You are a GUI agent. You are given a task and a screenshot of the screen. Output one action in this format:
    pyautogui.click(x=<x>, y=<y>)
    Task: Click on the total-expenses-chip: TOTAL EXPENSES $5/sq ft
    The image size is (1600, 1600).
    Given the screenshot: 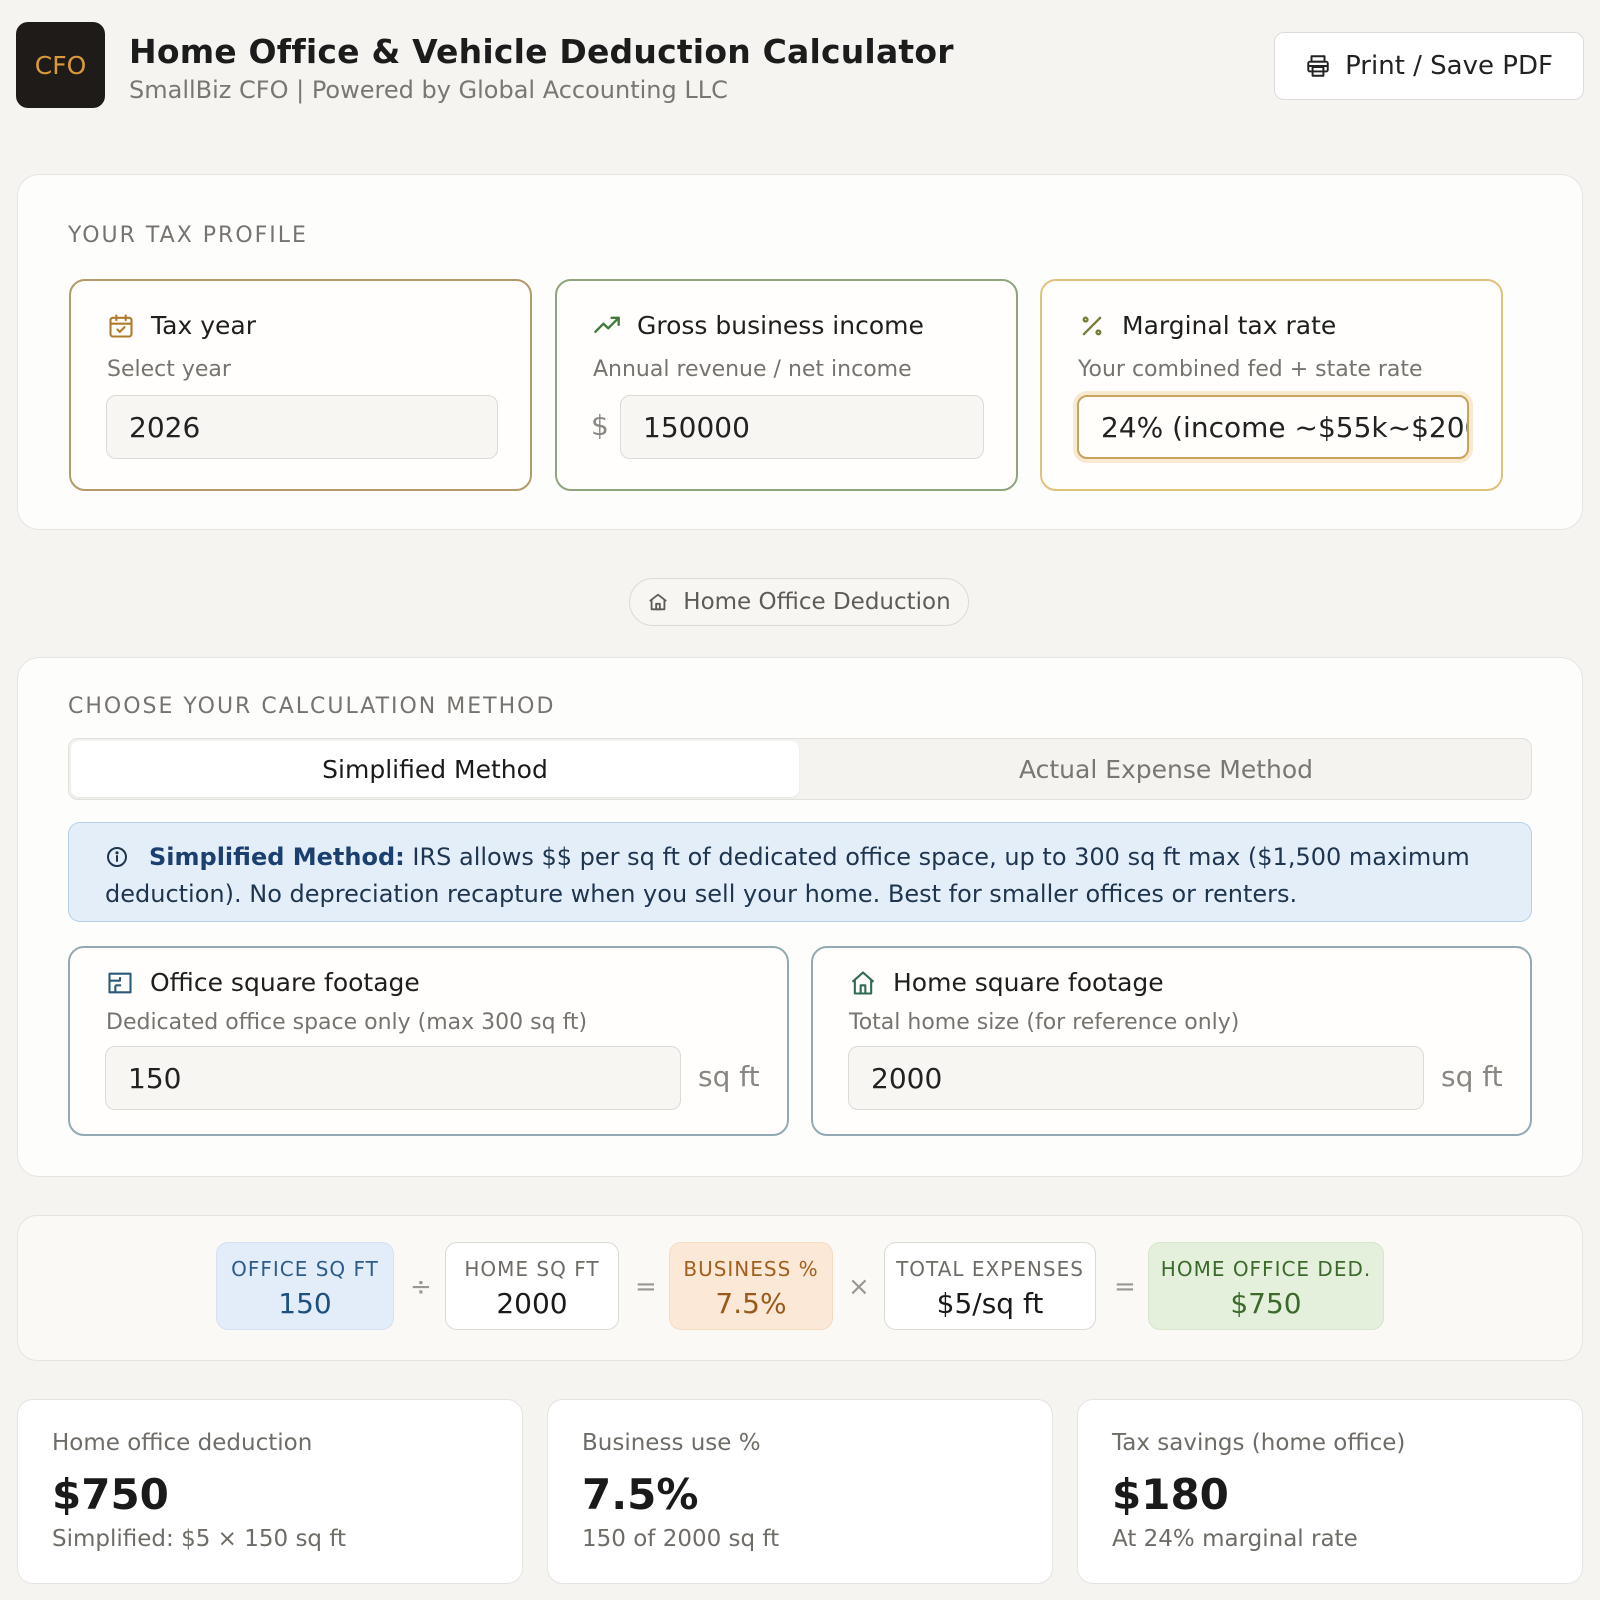 What is the action you would take?
    pyautogui.click(x=990, y=1286)
    